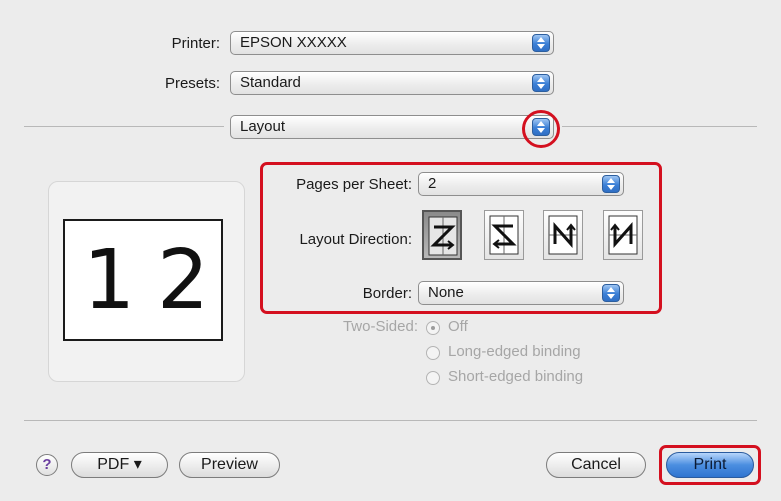  Describe the element at coordinates (541, 129) in the screenshot. I see `highlight-circle` at that location.